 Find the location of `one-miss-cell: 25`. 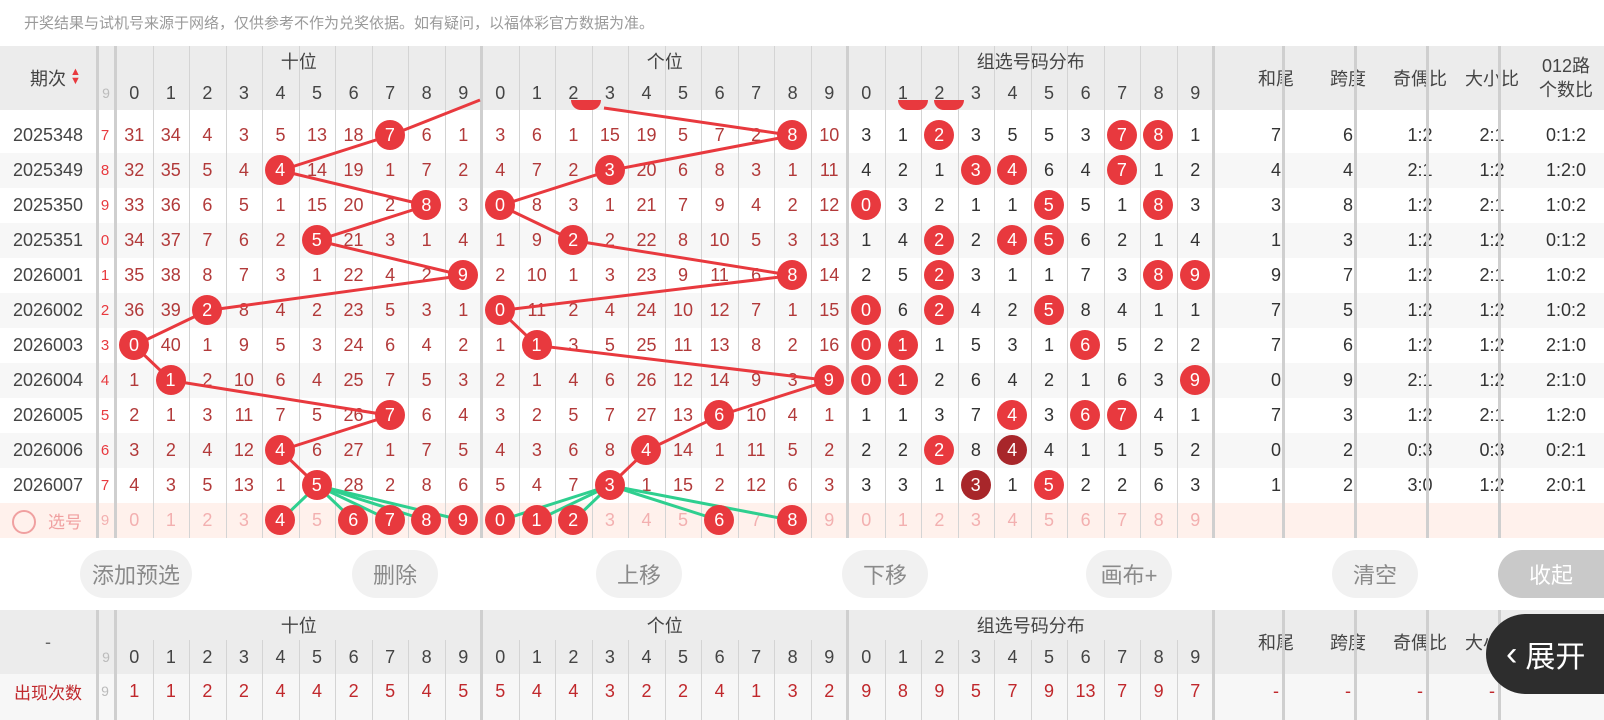

one-miss-cell: 25 is located at coordinates (646, 345).